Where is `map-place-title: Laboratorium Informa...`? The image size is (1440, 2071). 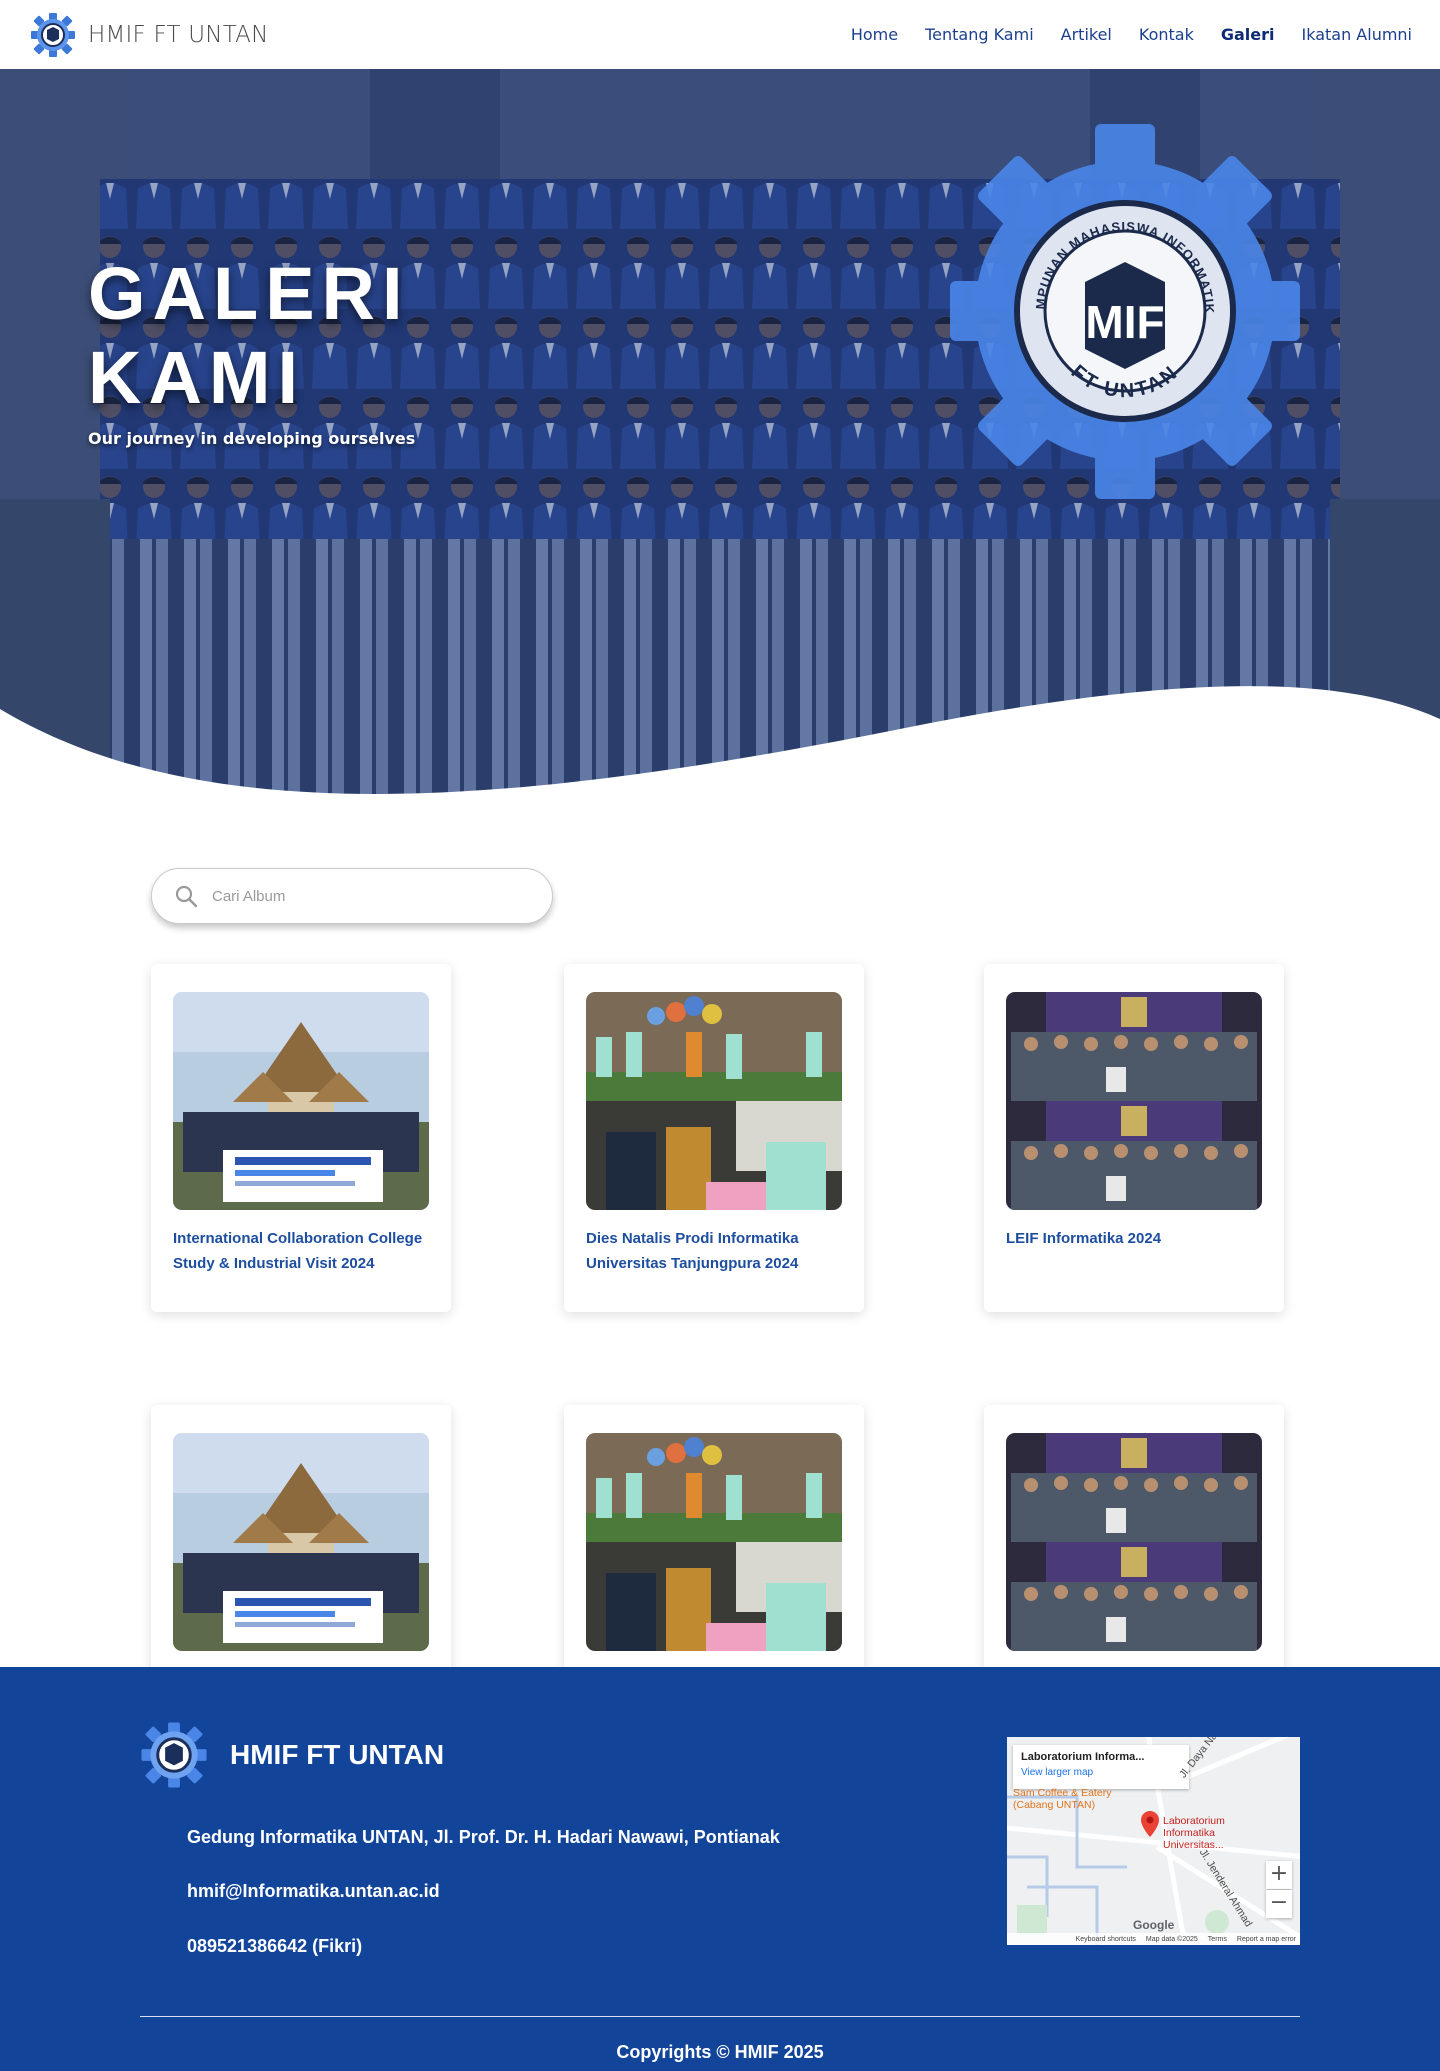
map-place-title: Laboratorium Informa... is located at coordinates (1083, 1757).